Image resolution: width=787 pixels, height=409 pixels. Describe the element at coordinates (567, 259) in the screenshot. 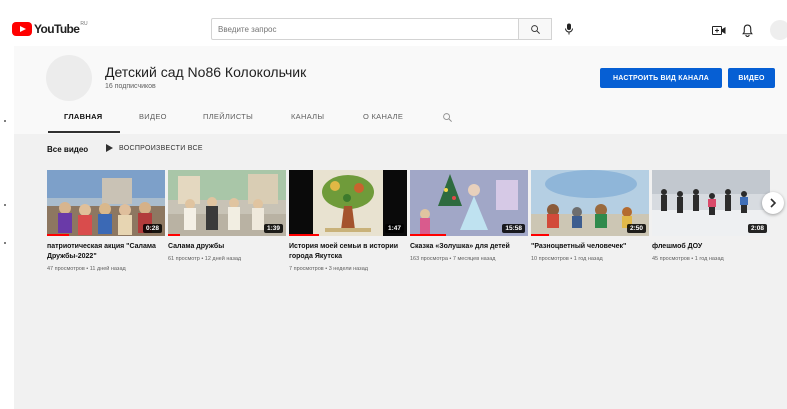

I see `video-meta: 10 просмотров • 1 год назад` at that location.